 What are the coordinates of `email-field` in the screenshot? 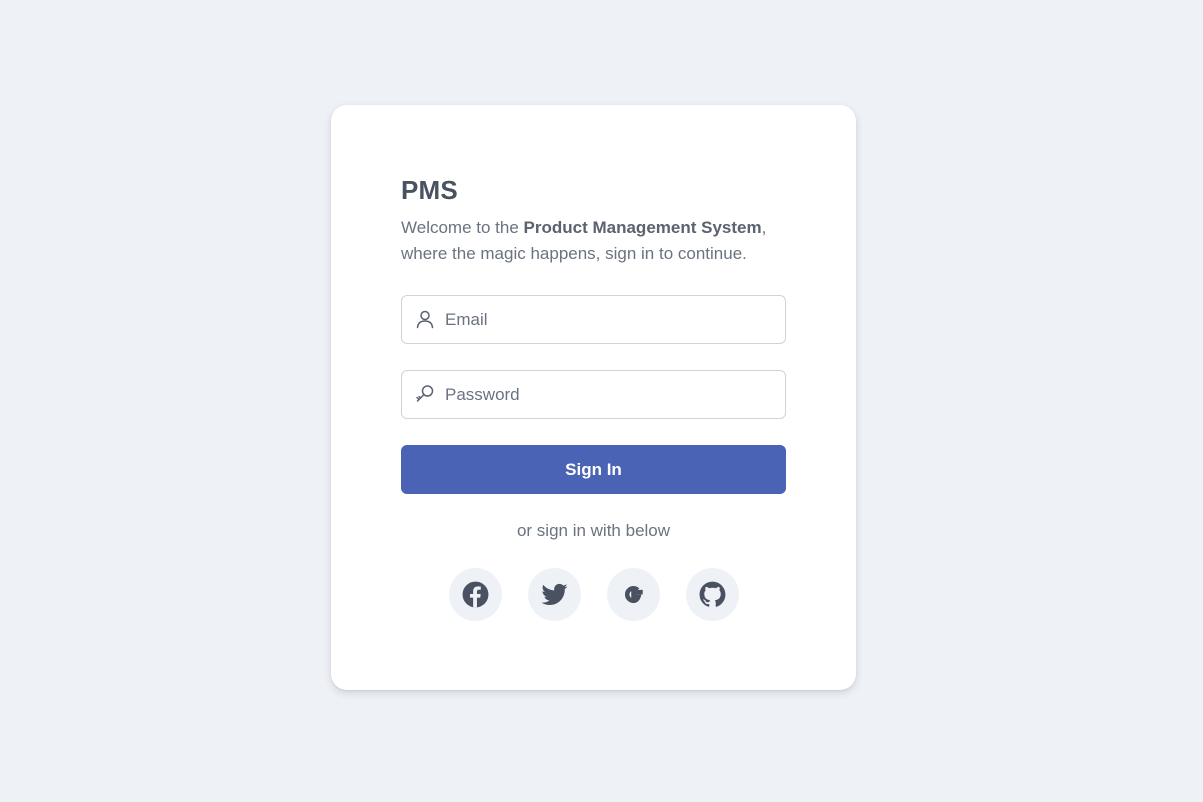 It's located at (593, 319).